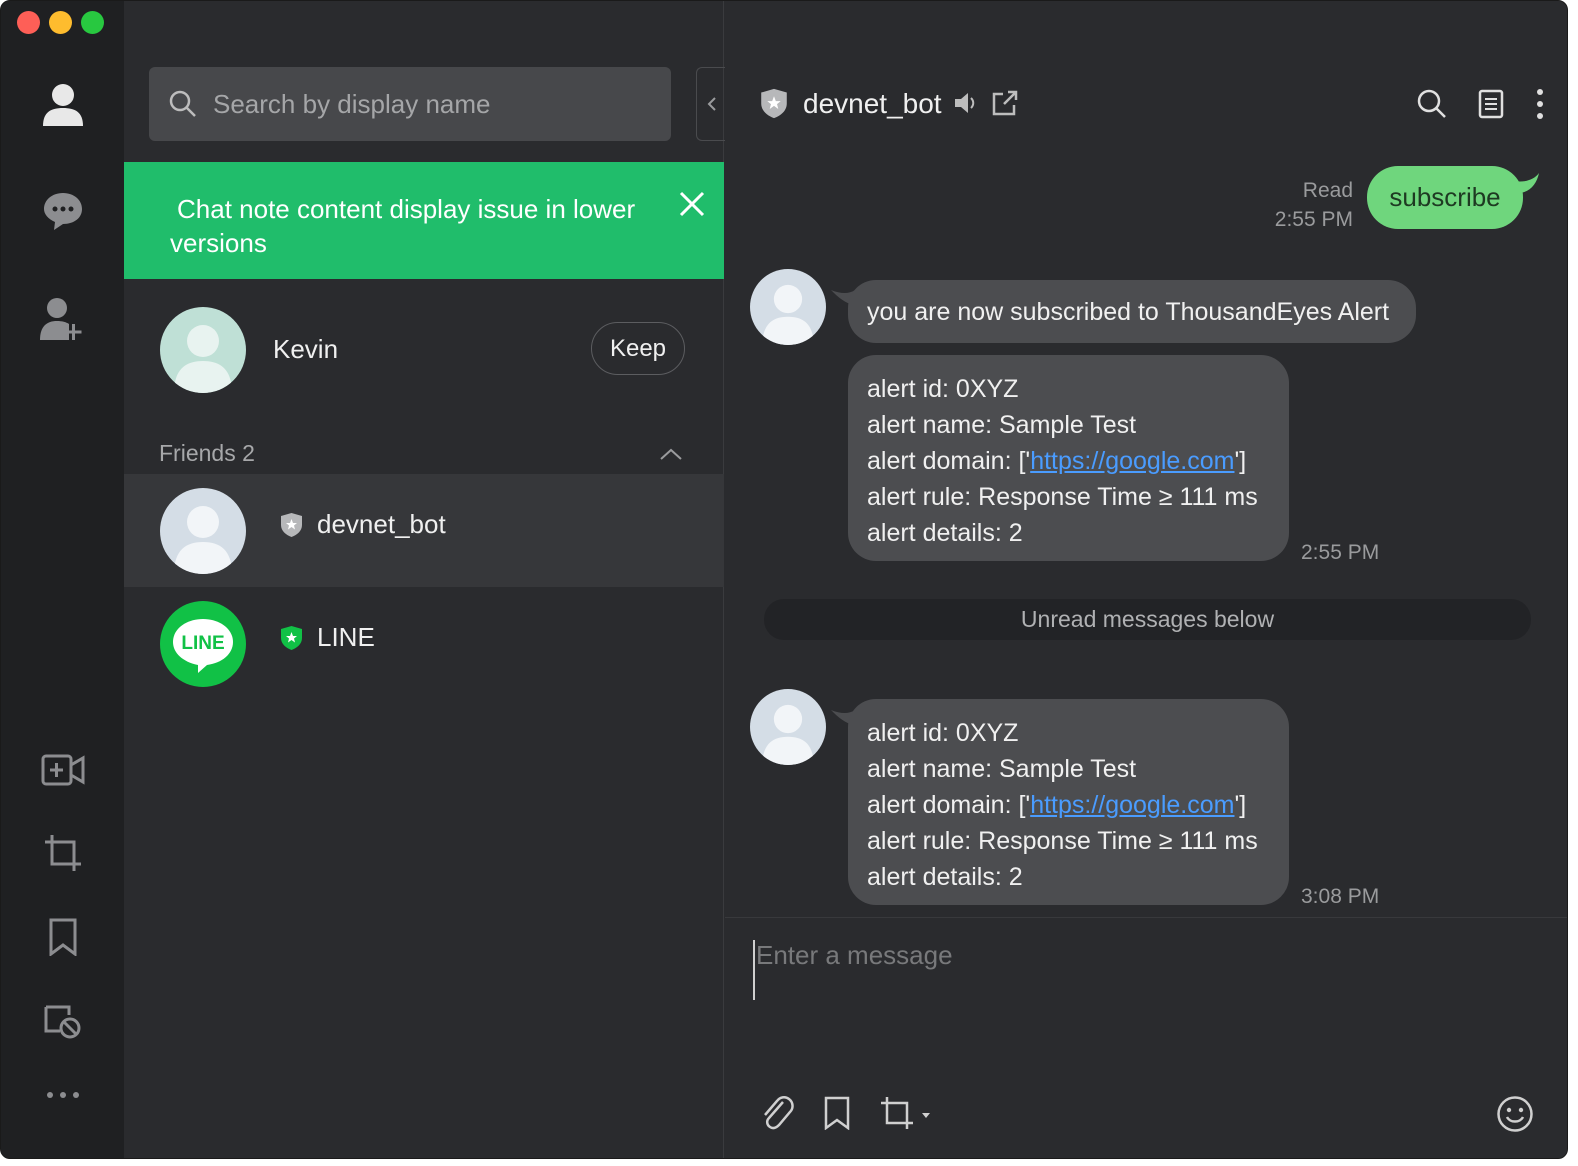 This screenshot has width=1578, height=1166. Describe the element at coordinates (1527, 183) in the screenshot. I see `bubble-tail` at that location.